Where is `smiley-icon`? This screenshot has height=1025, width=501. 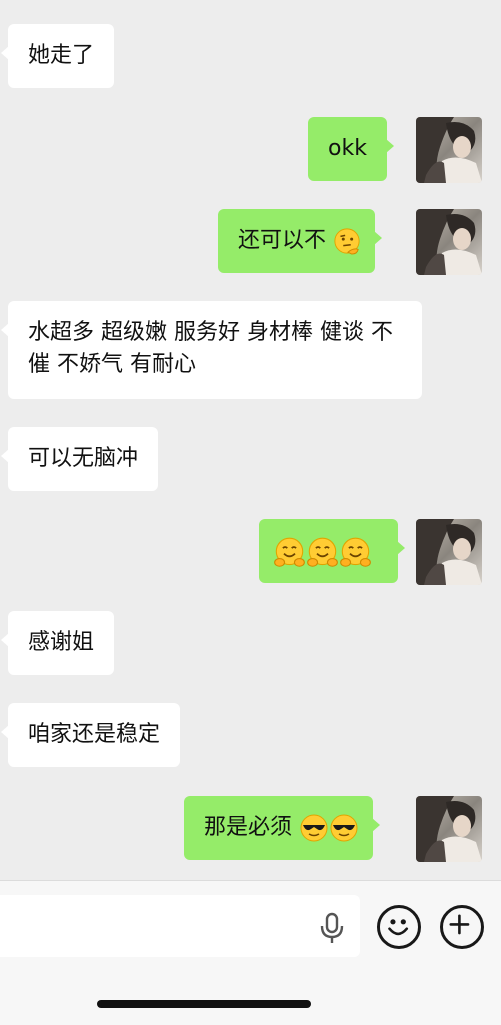
smiley-icon is located at coordinates (399, 927).